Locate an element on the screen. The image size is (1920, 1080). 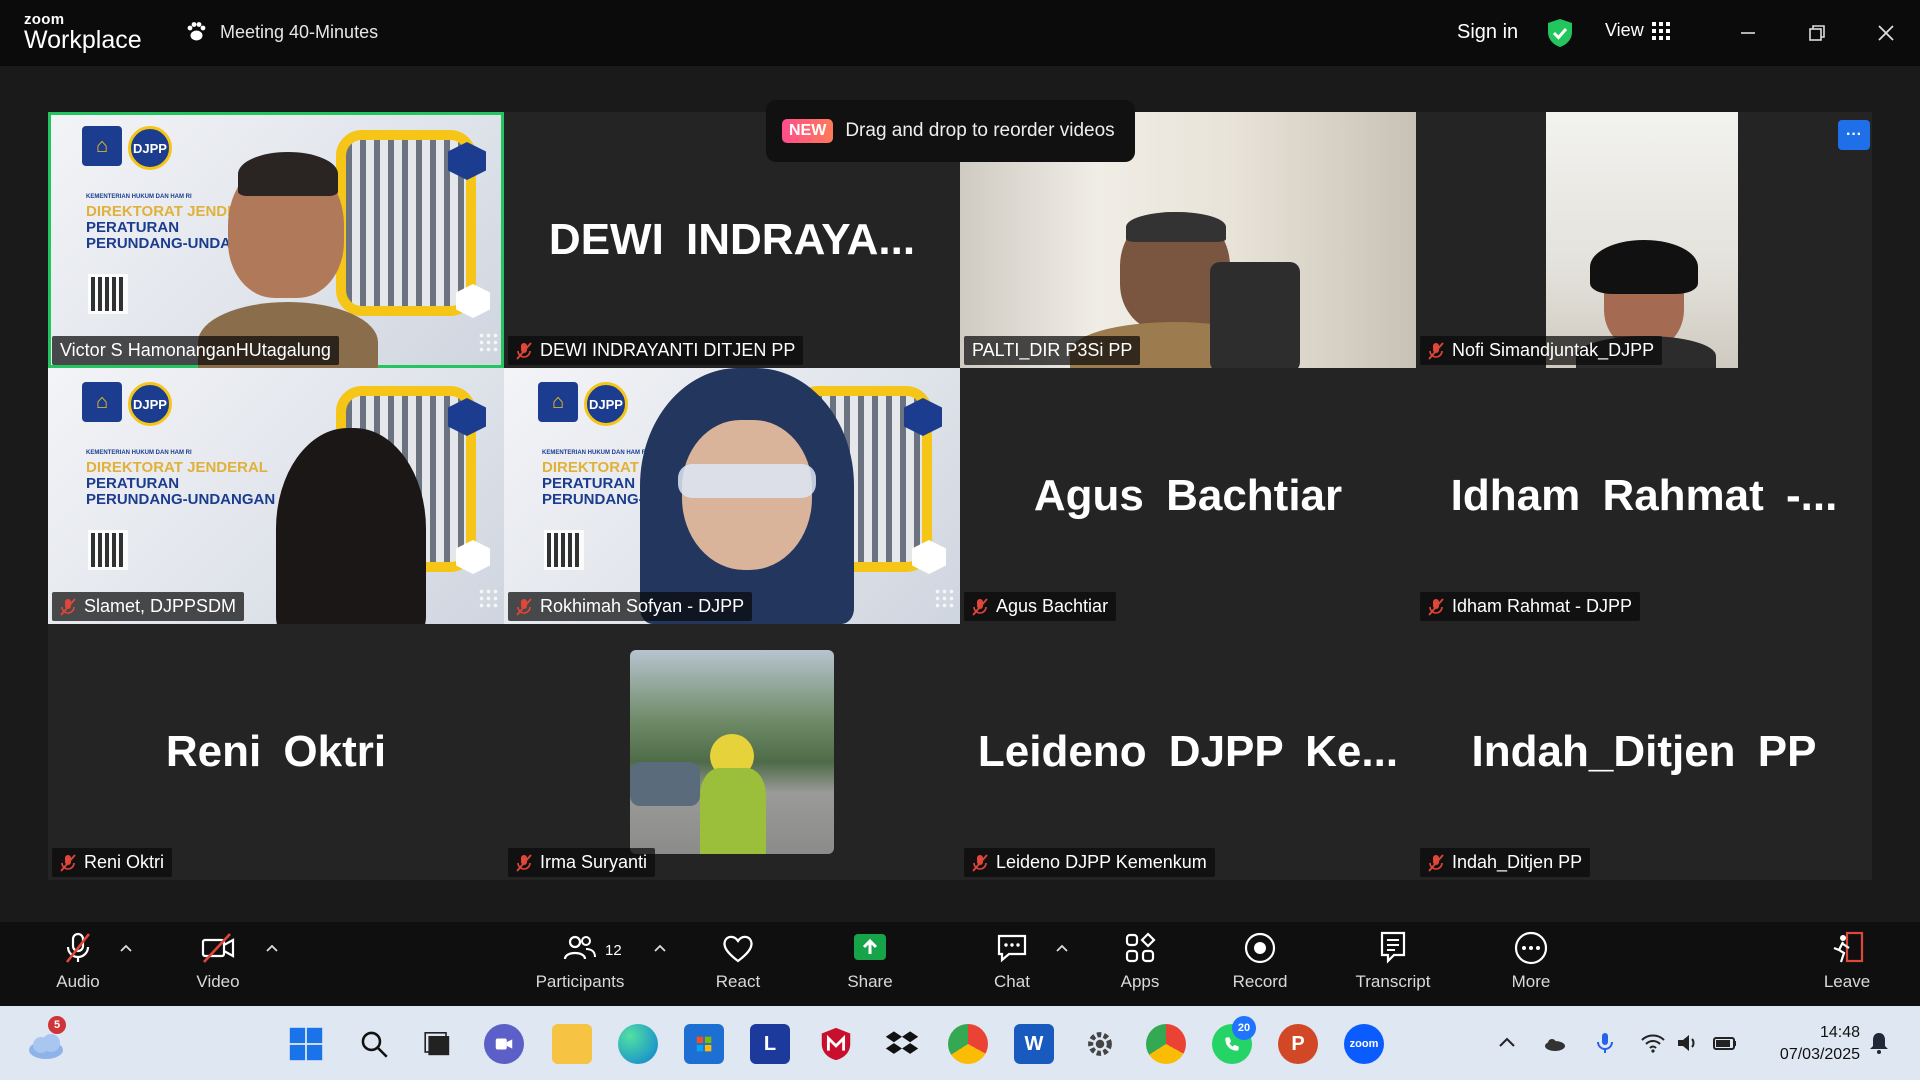
chrome-browser-icon is located at coordinates (968, 1044).